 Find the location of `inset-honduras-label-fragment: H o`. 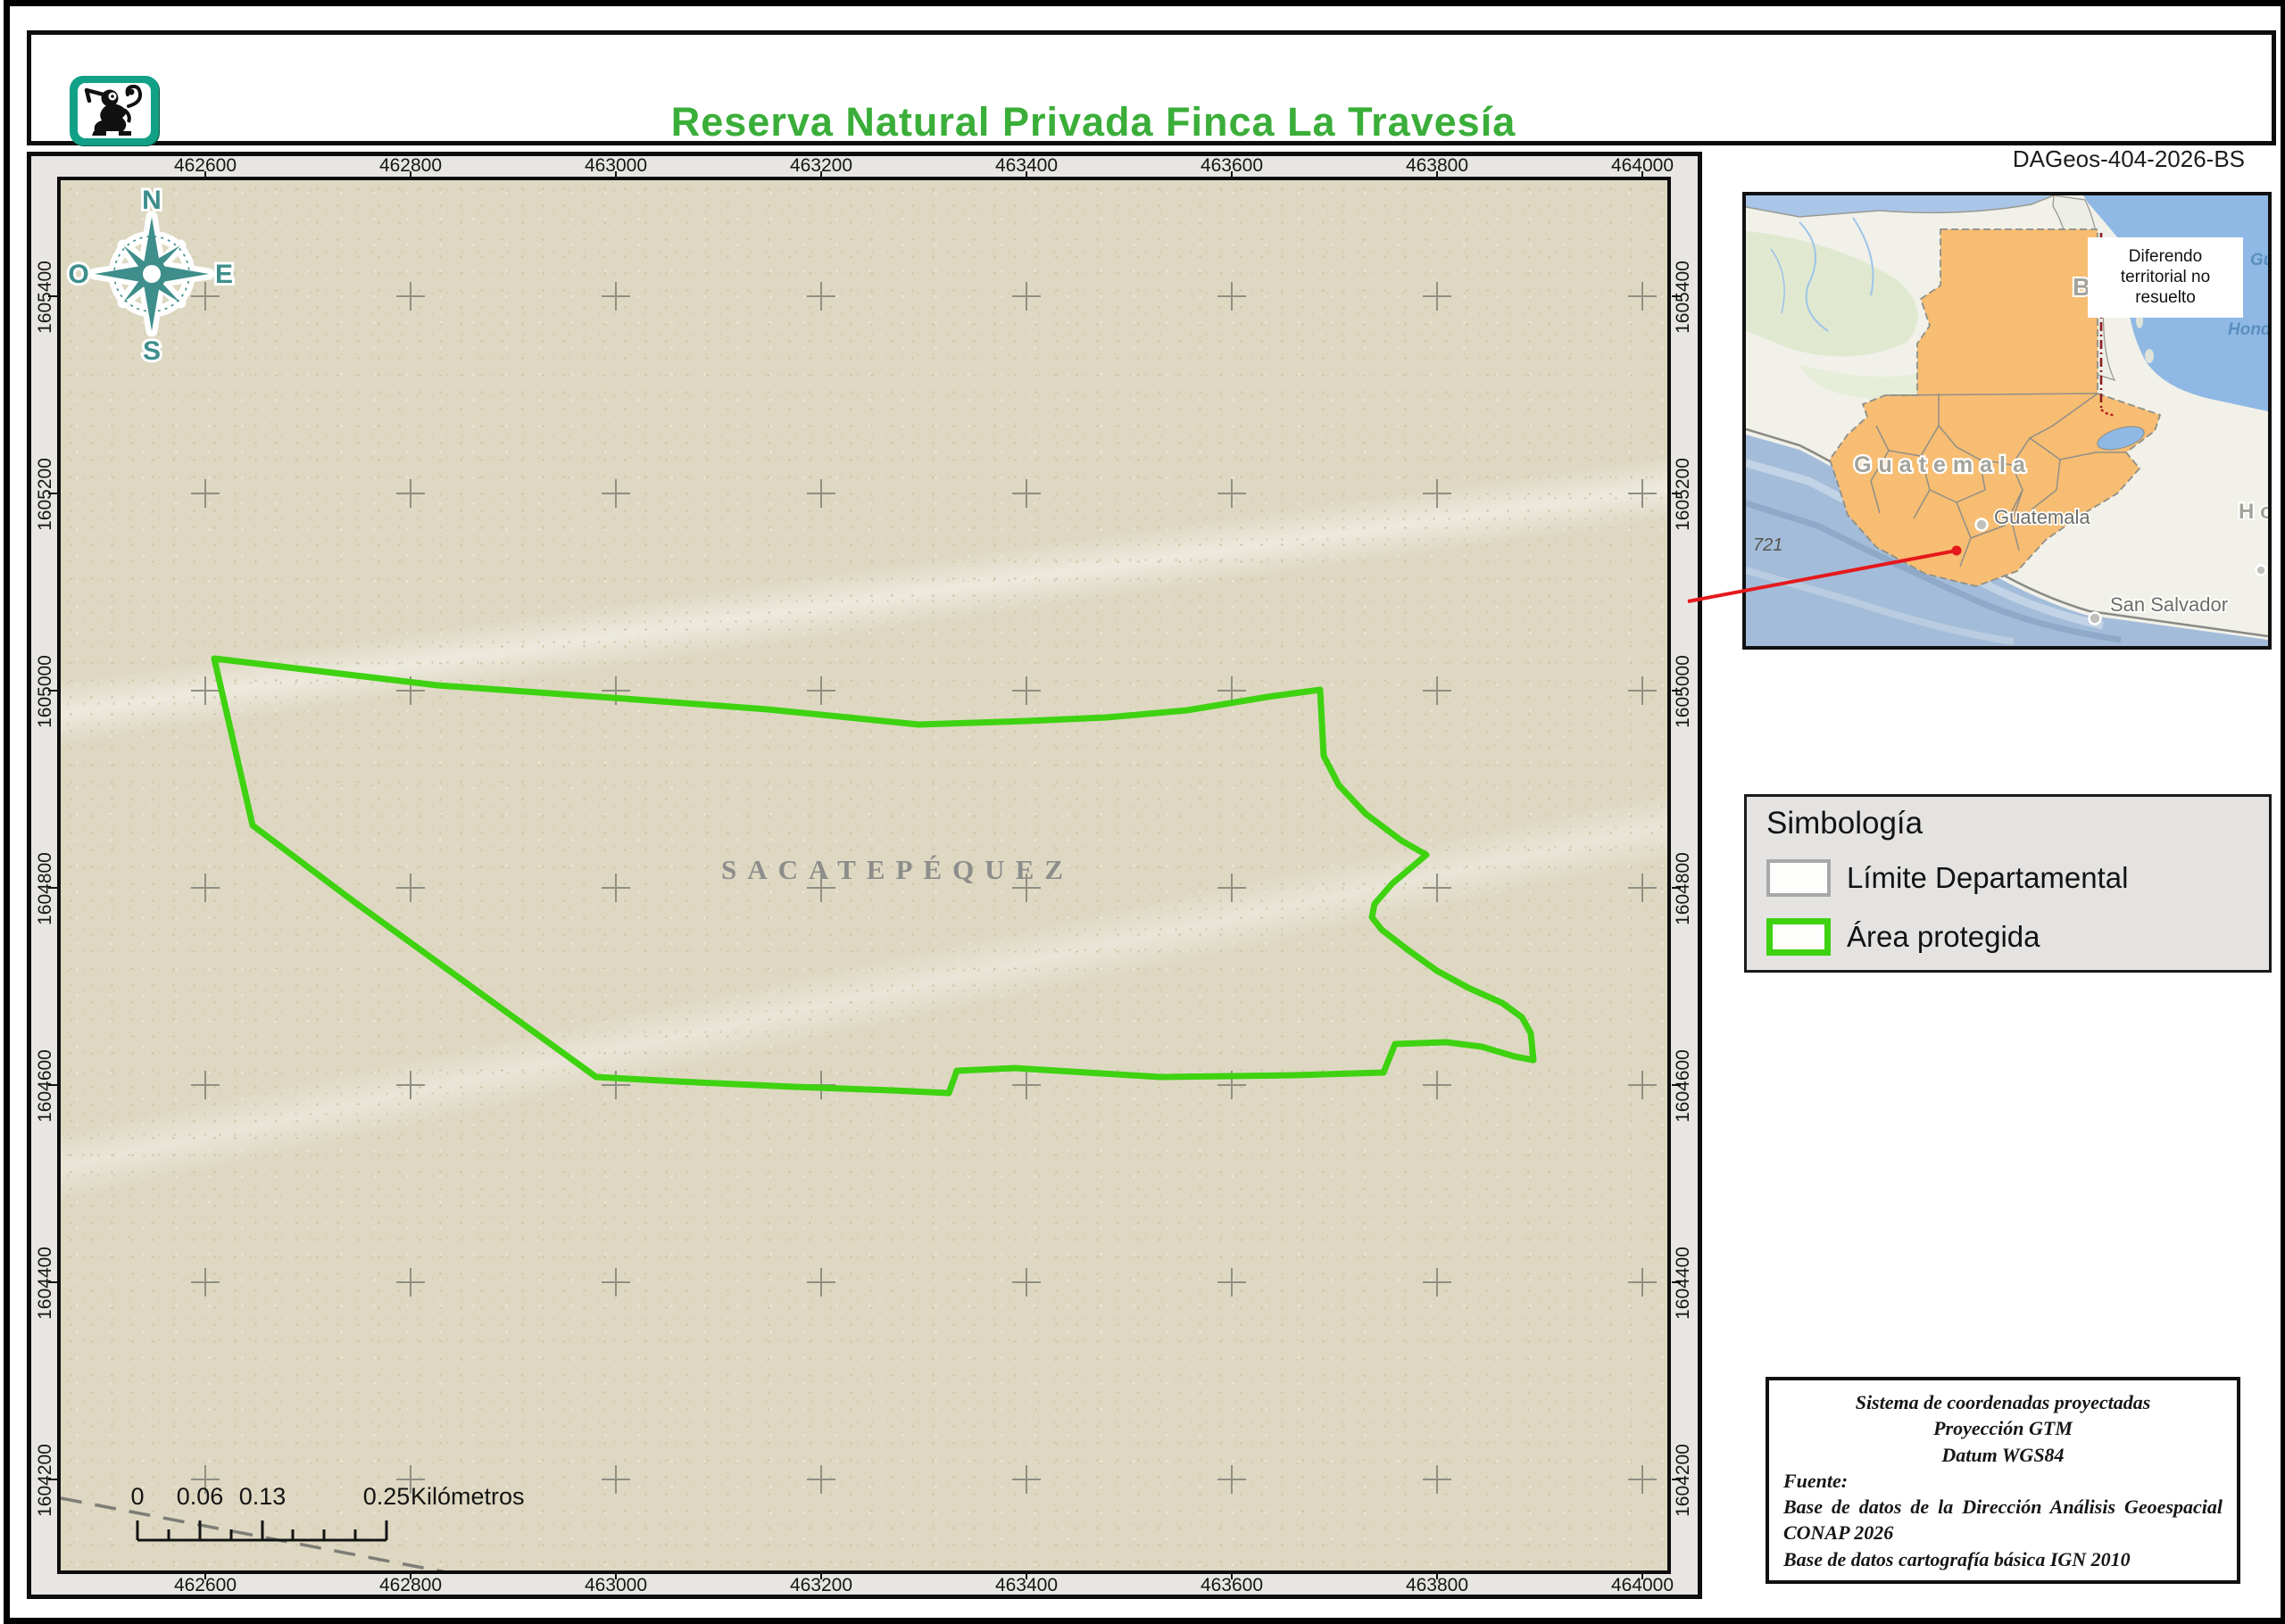

inset-honduras-label-fragment: H o is located at coordinates (2253, 512).